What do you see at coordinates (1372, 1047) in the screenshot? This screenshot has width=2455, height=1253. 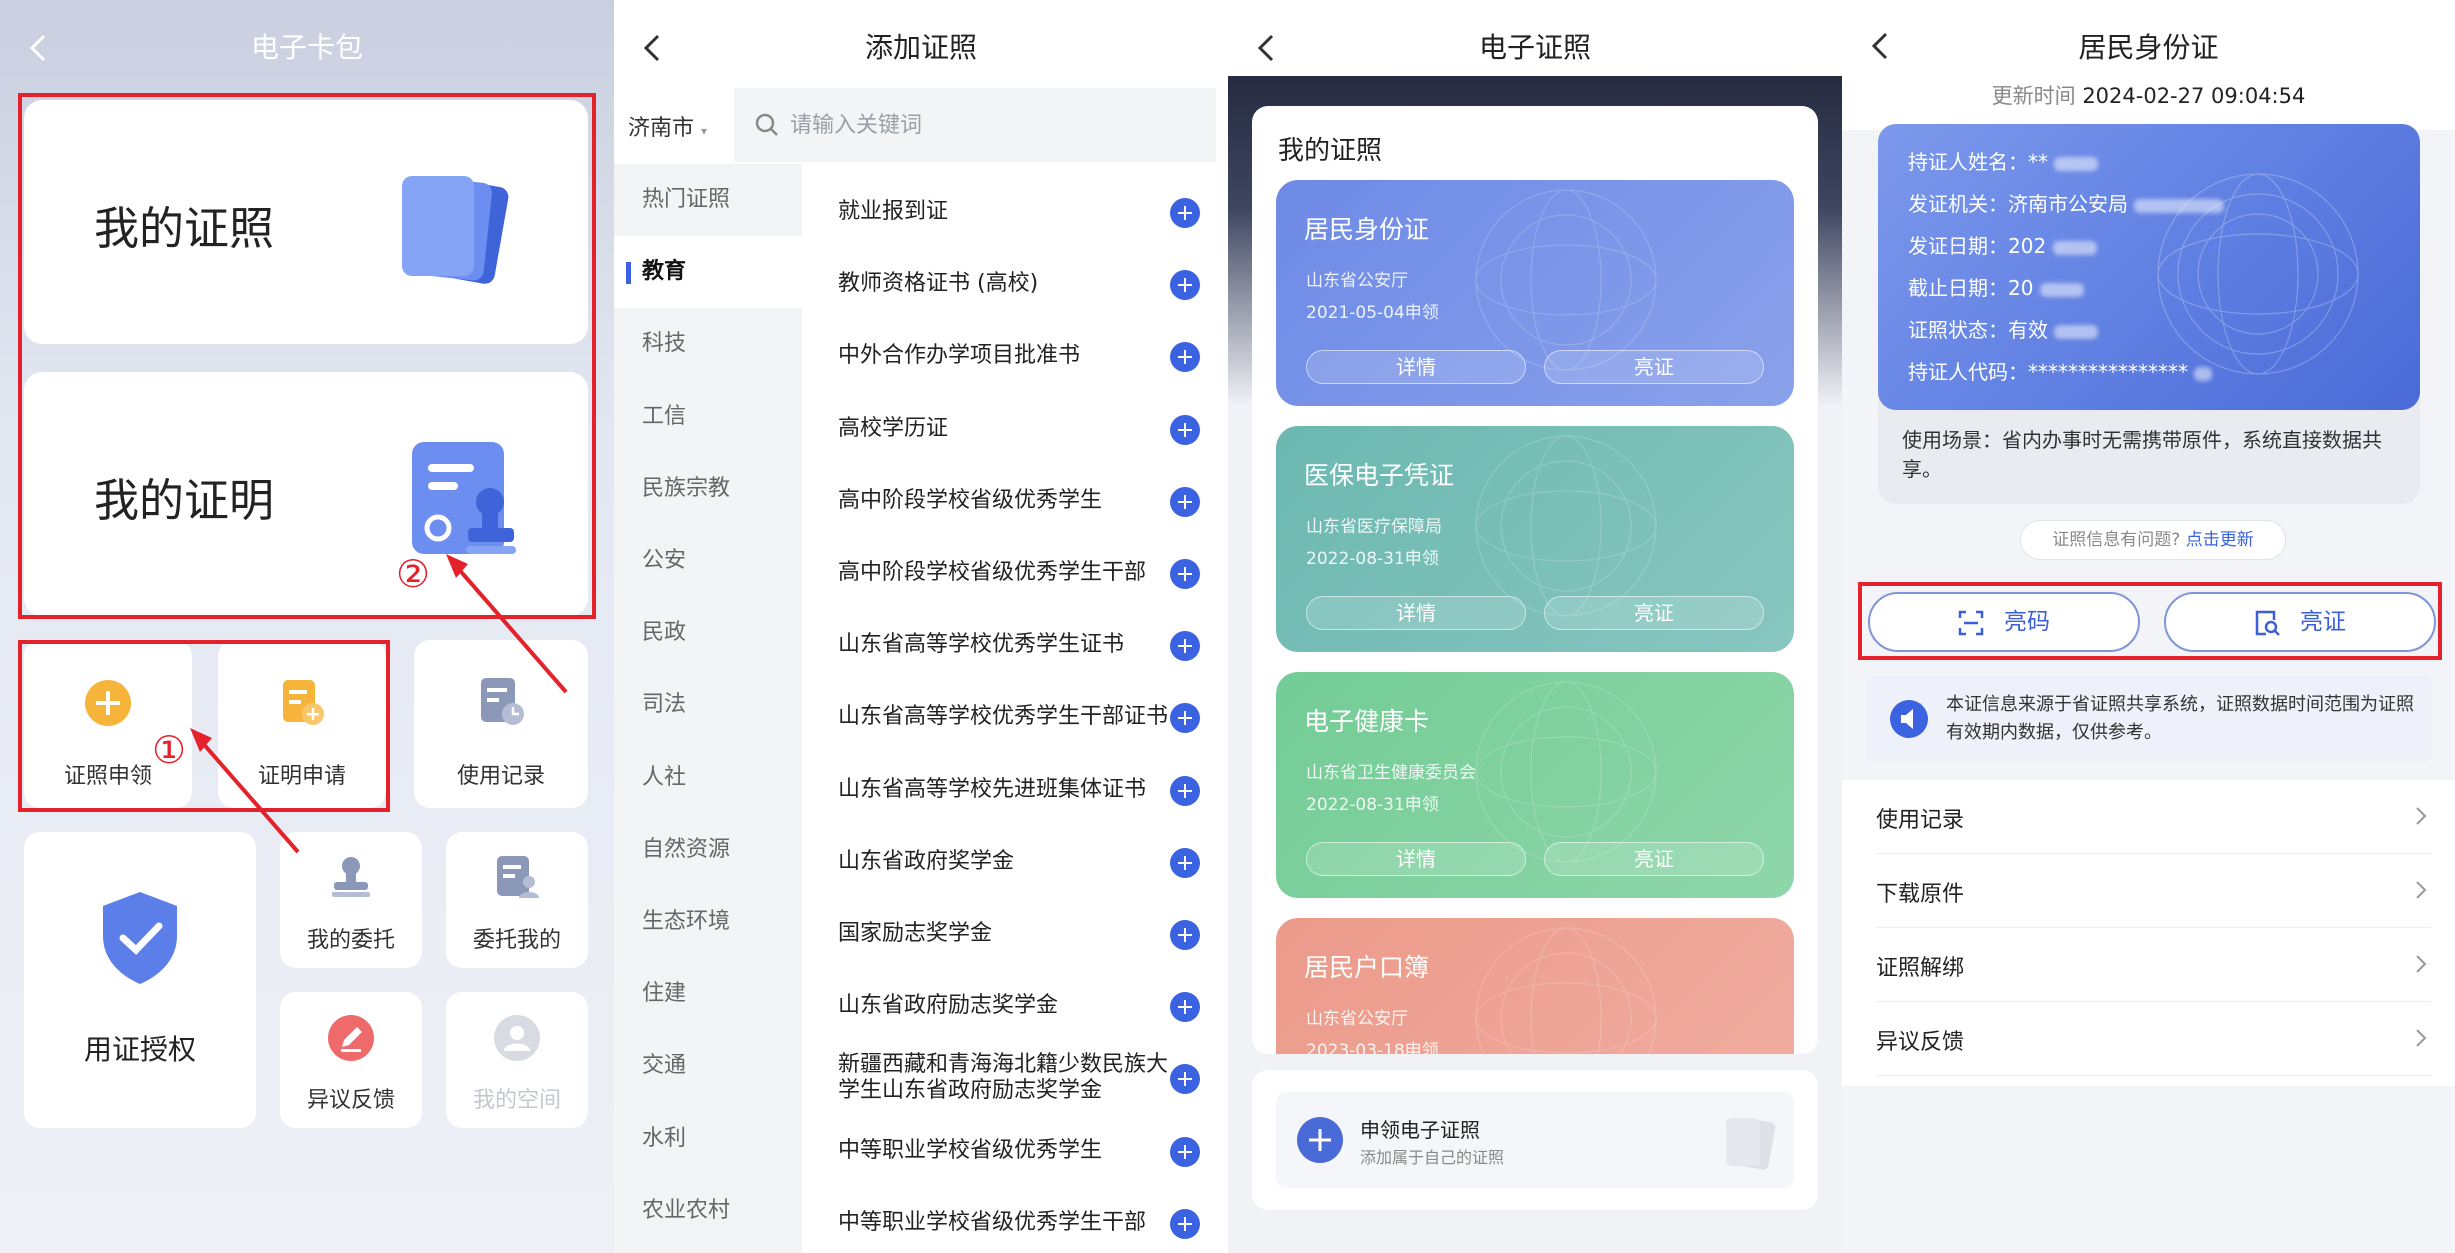 I see `cert-date: 2023-03-18申领` at bounding box center [1372, 1047].